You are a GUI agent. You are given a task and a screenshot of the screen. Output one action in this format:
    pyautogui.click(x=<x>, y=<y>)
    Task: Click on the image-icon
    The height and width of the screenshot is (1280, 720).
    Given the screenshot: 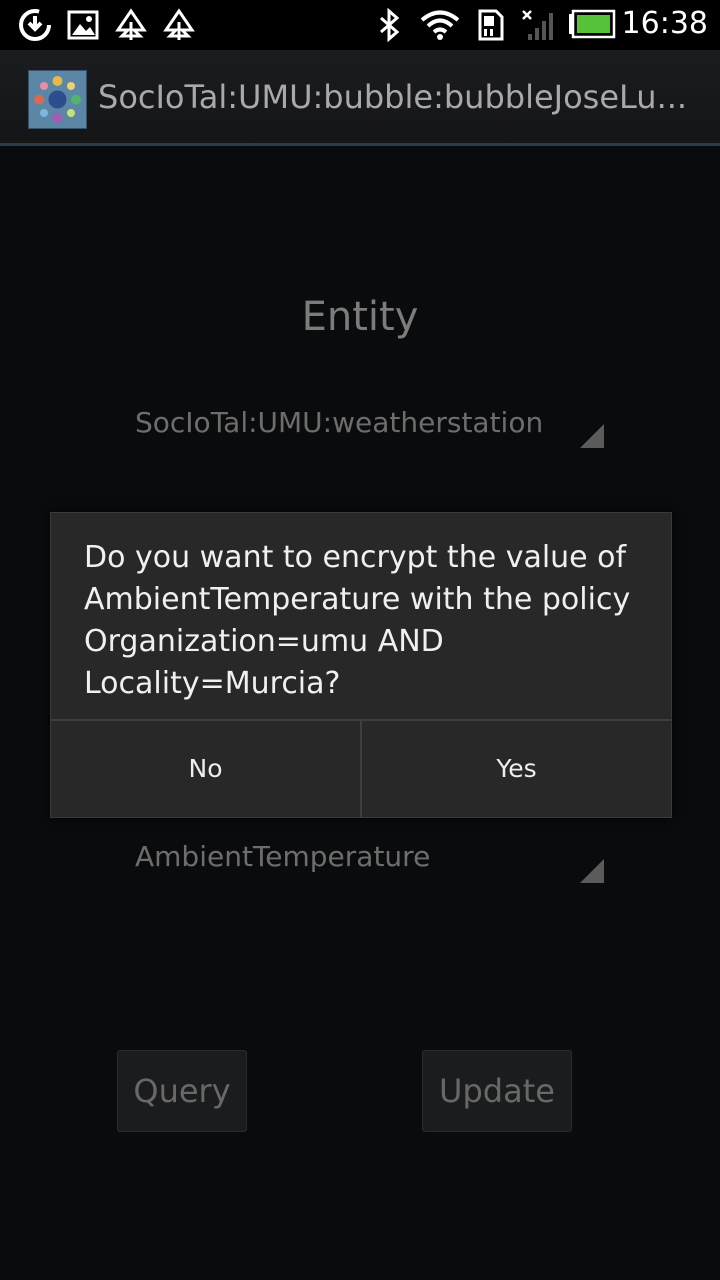 What is the action you would take?
    pyautogui.click(x=83, y=25)
    